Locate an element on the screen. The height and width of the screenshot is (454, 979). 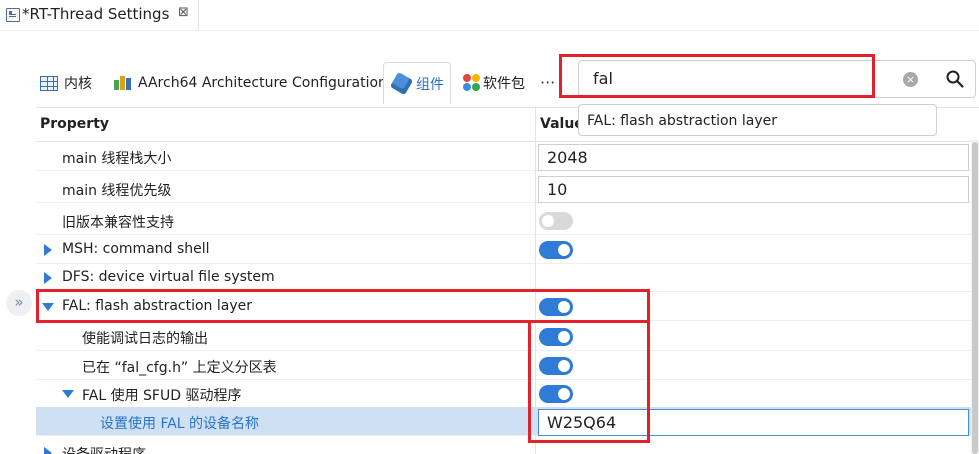
table-row: FAL: flash abstraction layer is located at coordinates (503, 306).